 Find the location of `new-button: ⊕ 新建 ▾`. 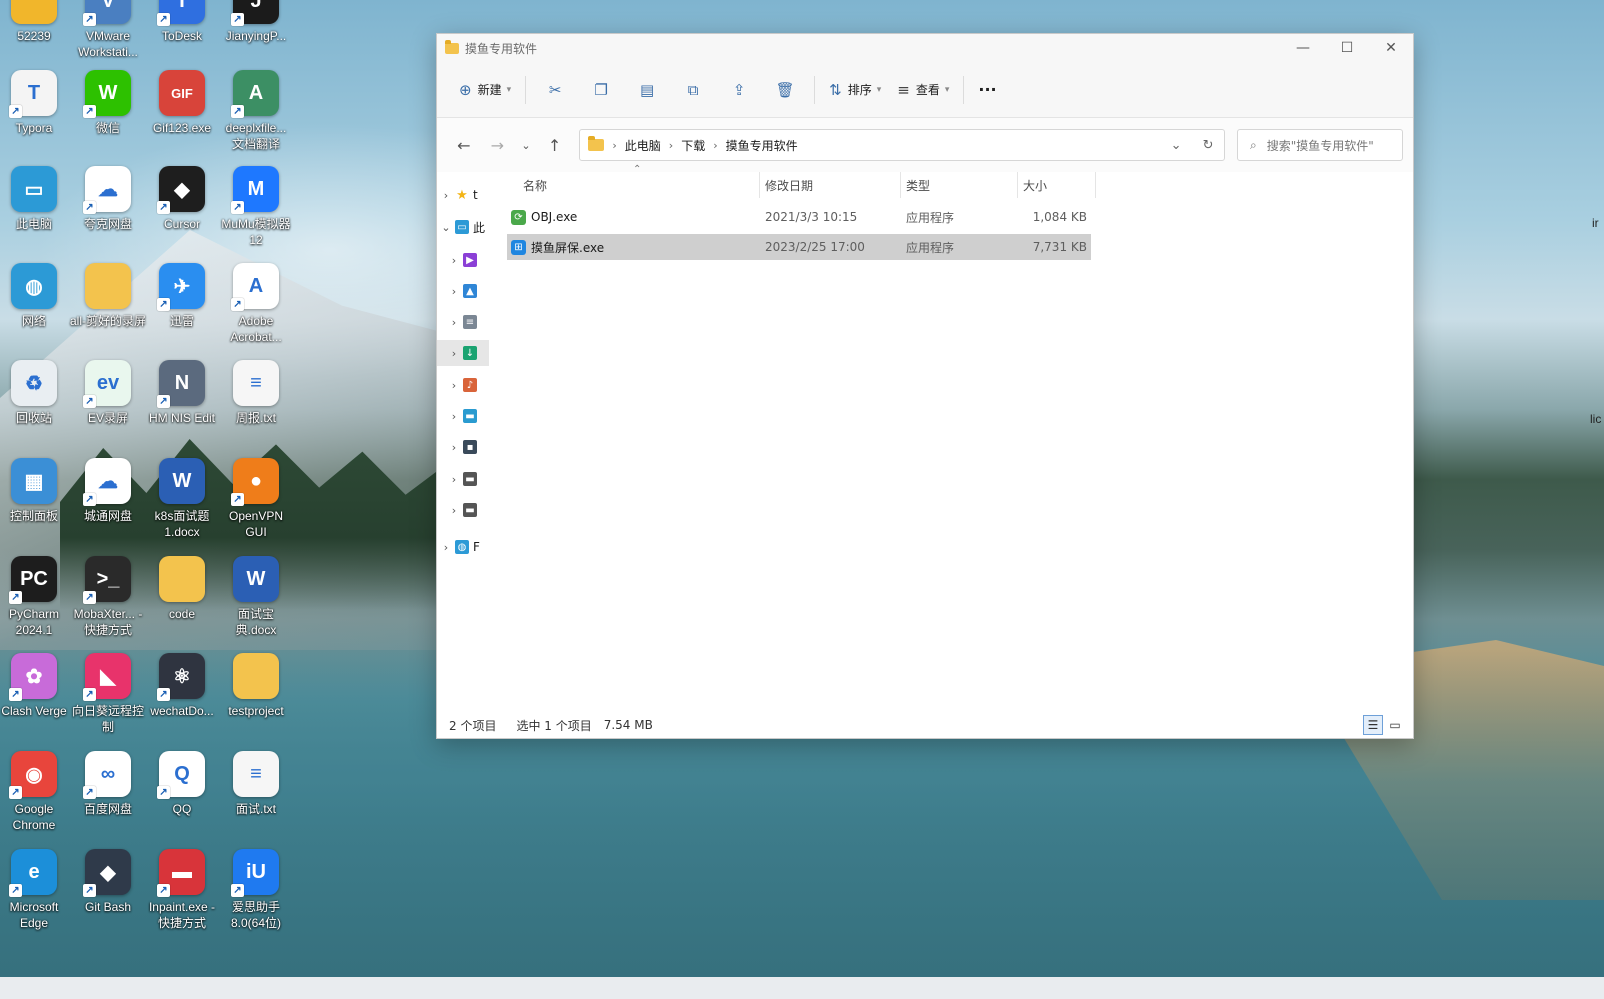

new-button: ⊕ 新建 ▾ is located at coordinates (485, 90).